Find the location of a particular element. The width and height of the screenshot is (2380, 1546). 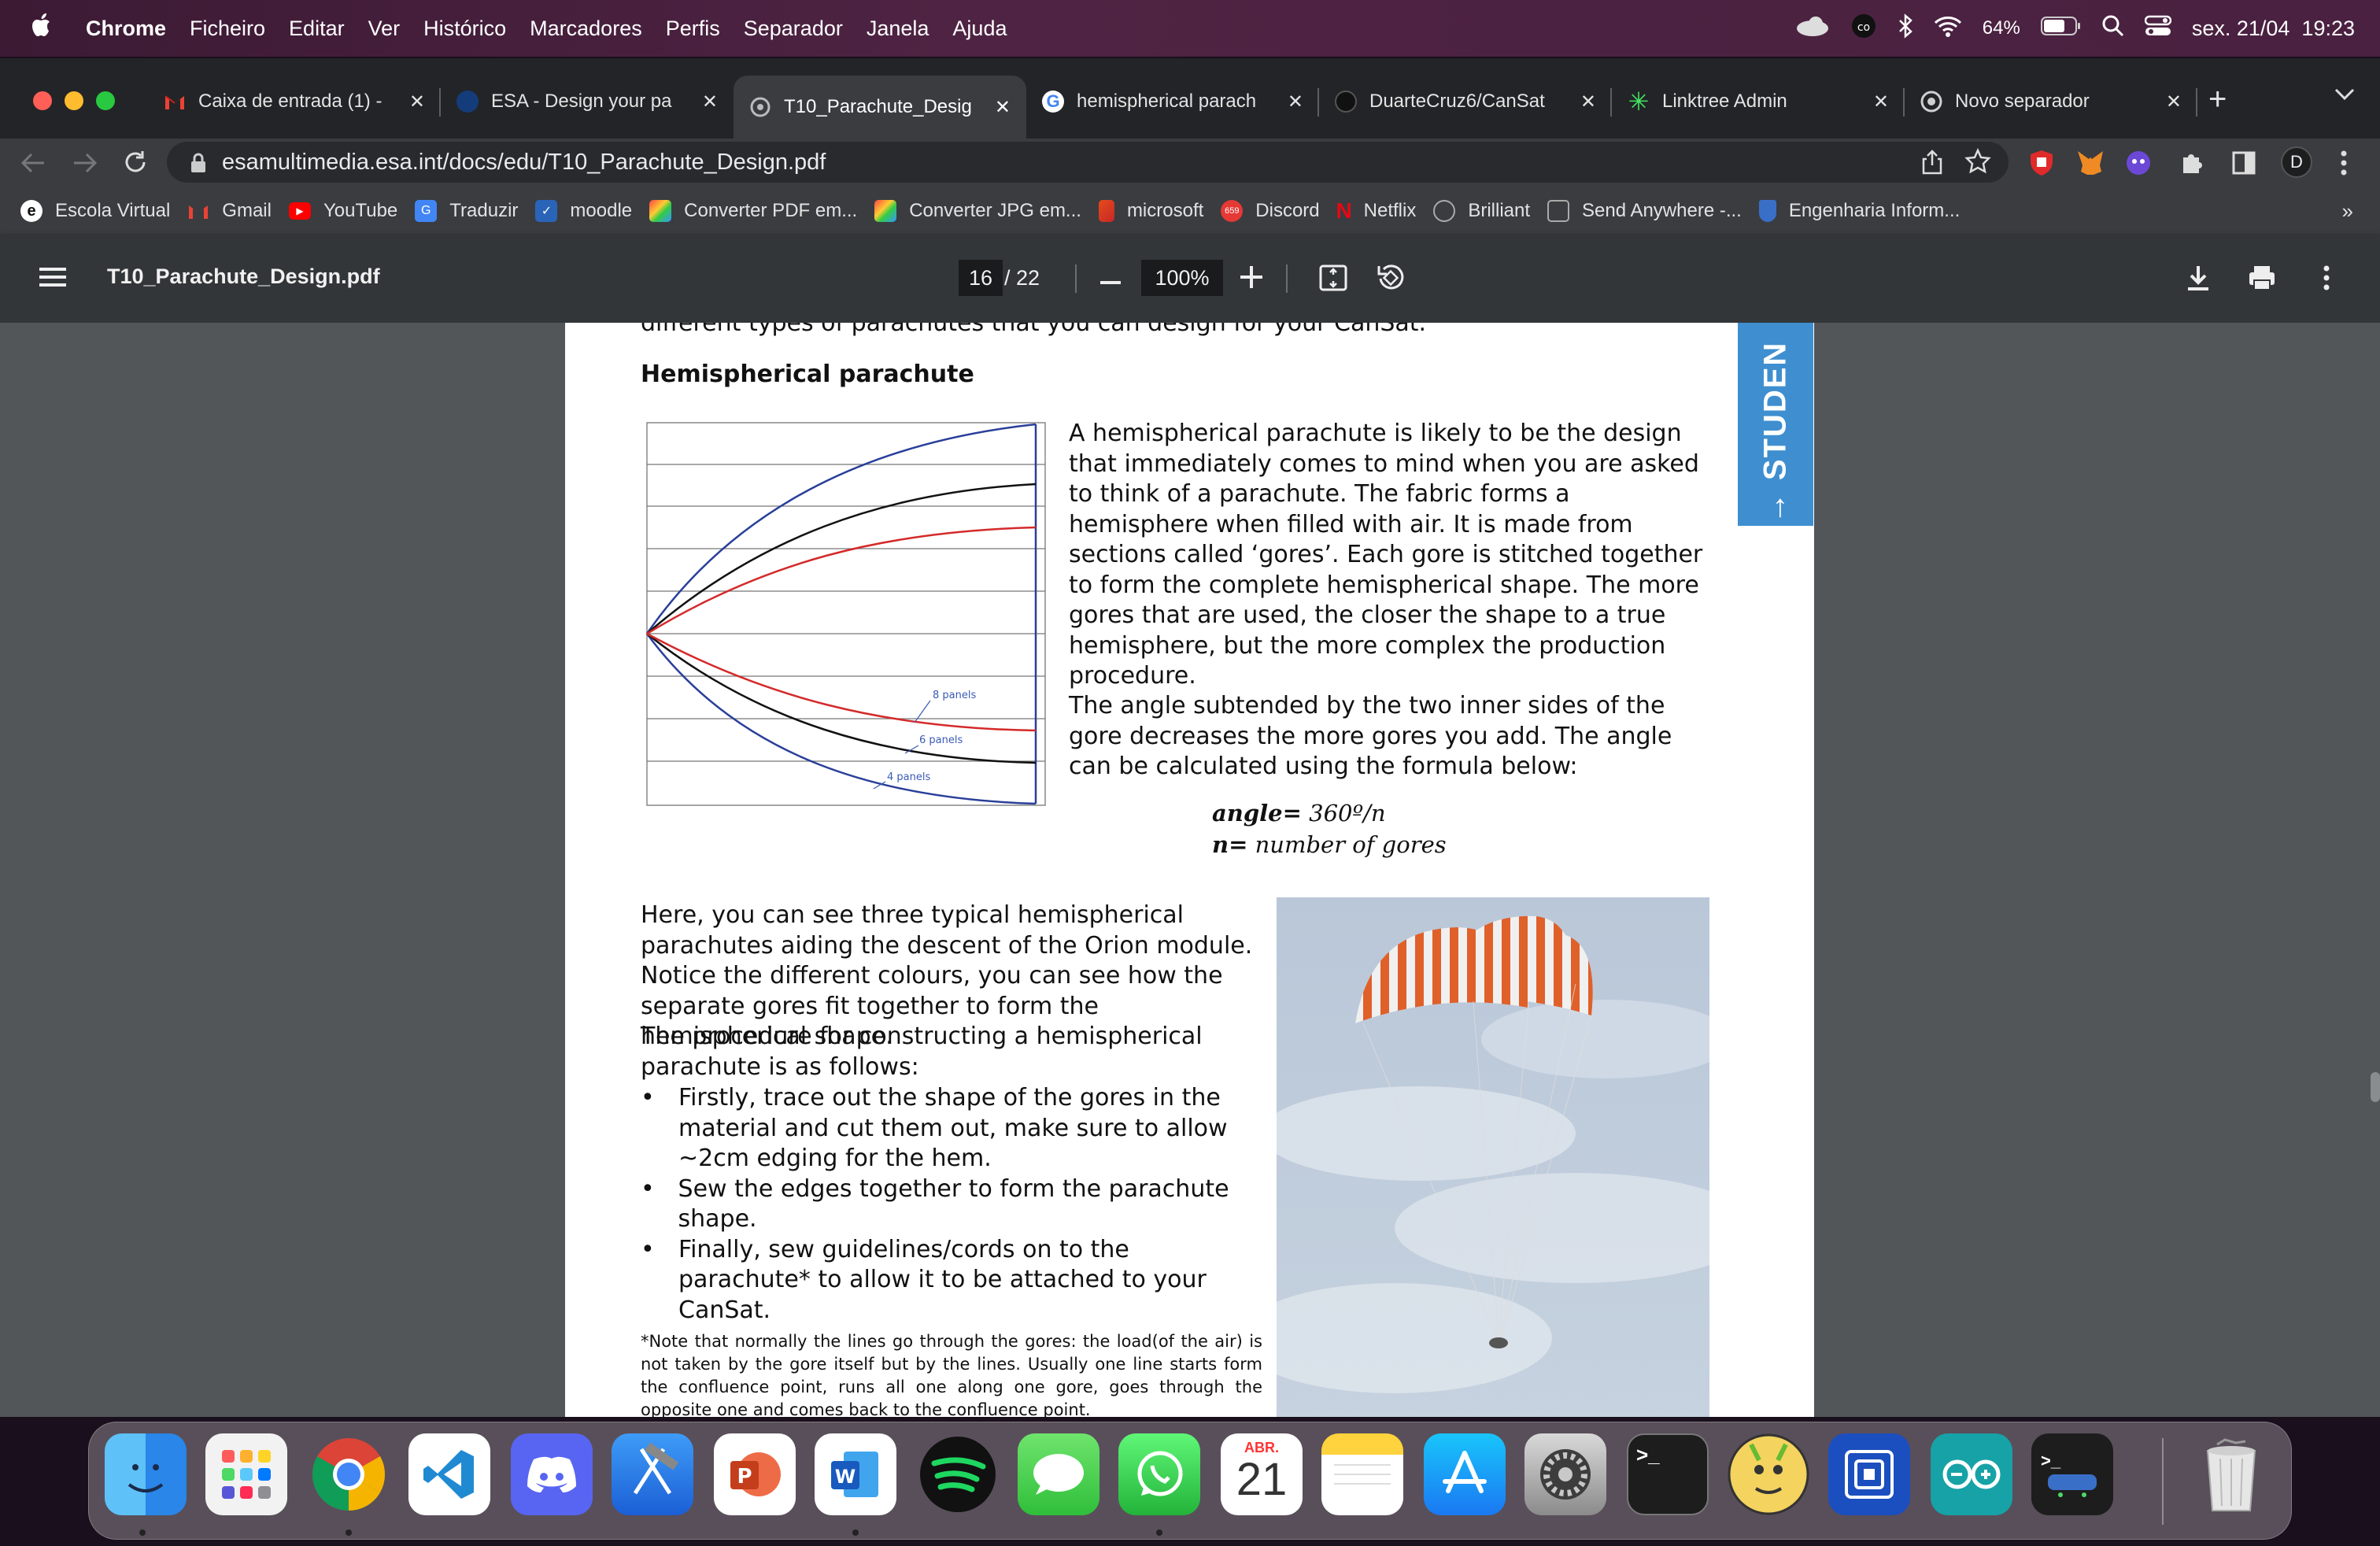

menu-app-name: Chrome is located at coordinates (126, 29).